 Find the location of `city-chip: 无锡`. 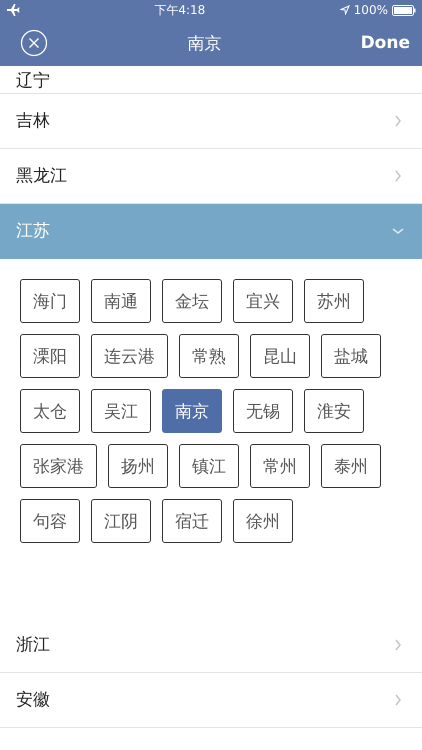

city-chip: 无锡 is located at coordinates (263, 411).